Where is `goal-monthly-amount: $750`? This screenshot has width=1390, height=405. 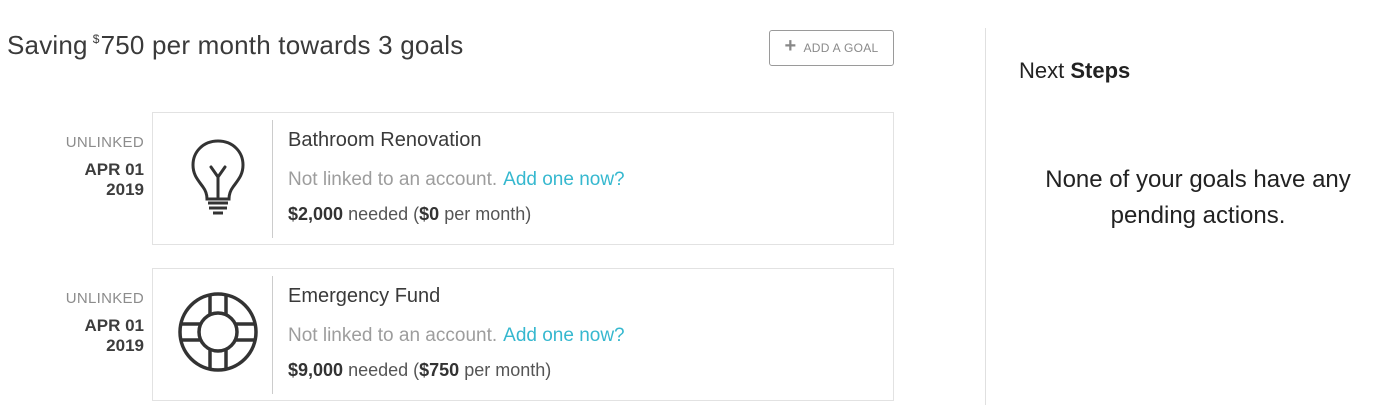 goal-monthly-amount: $750 is located at coordinates (439, 370).